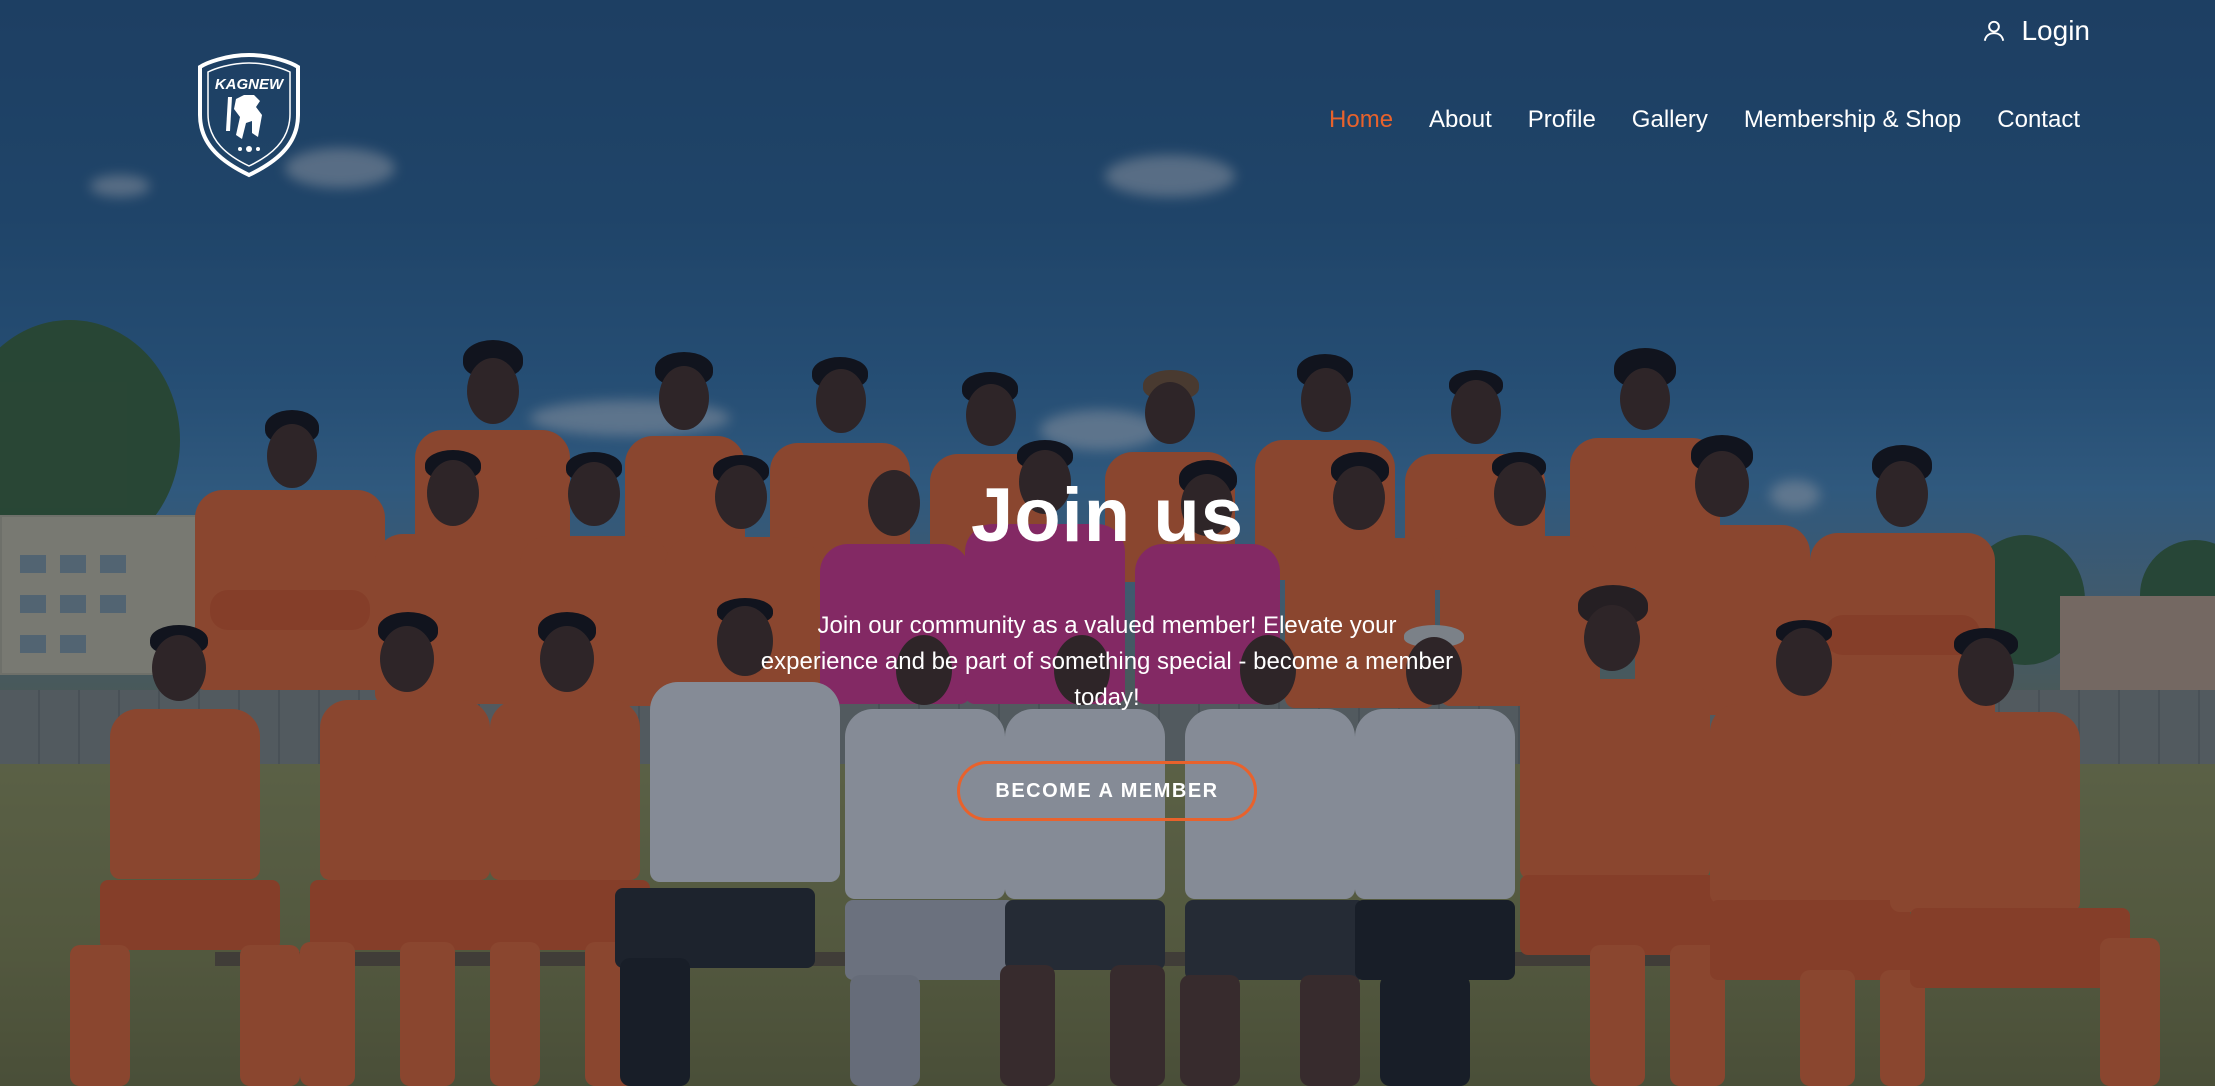 This screenshot has width=2215, height=1086. What do you see at coordinates (2038, 120) in the screenshot?
I see `nav-item-contact: Contact` at bounding box center [2038, 120].